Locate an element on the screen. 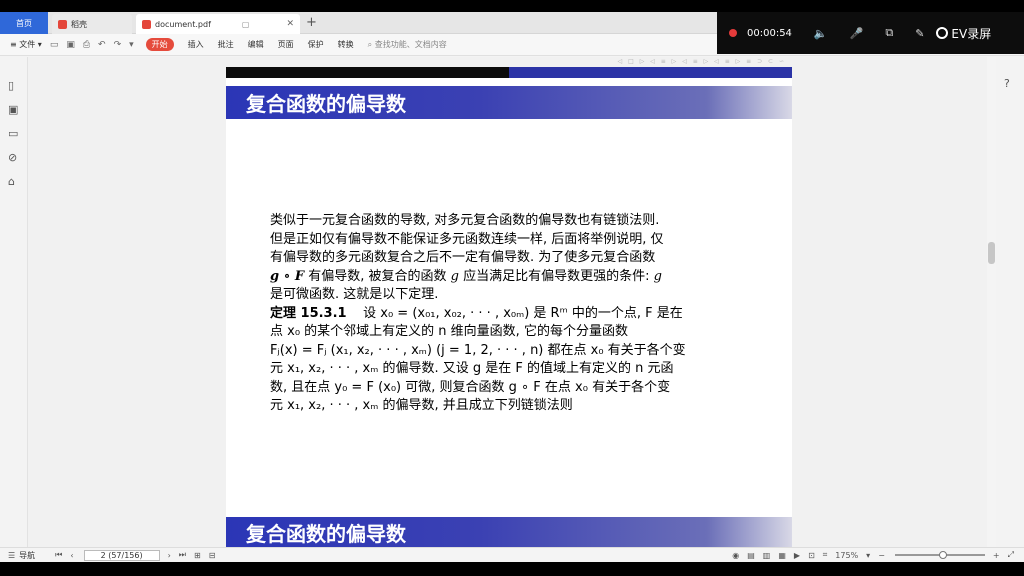 The width and height of the screenshot is (1024, 576). split-icon: ⊟ is located at coordinates (212, 555).